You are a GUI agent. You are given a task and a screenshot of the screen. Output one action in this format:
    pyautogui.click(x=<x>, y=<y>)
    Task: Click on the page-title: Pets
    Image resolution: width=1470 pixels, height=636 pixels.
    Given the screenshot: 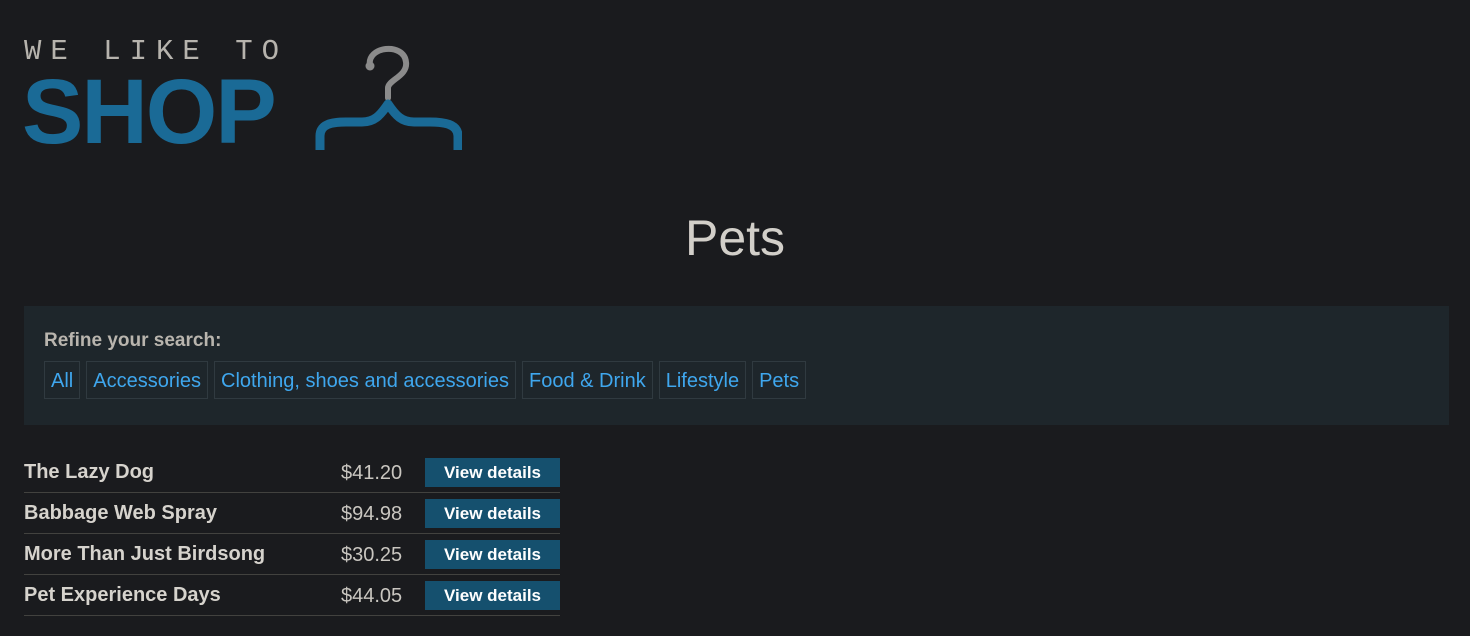 What is the action you would take?
    pyautogui.click(x=735, y=238)
    